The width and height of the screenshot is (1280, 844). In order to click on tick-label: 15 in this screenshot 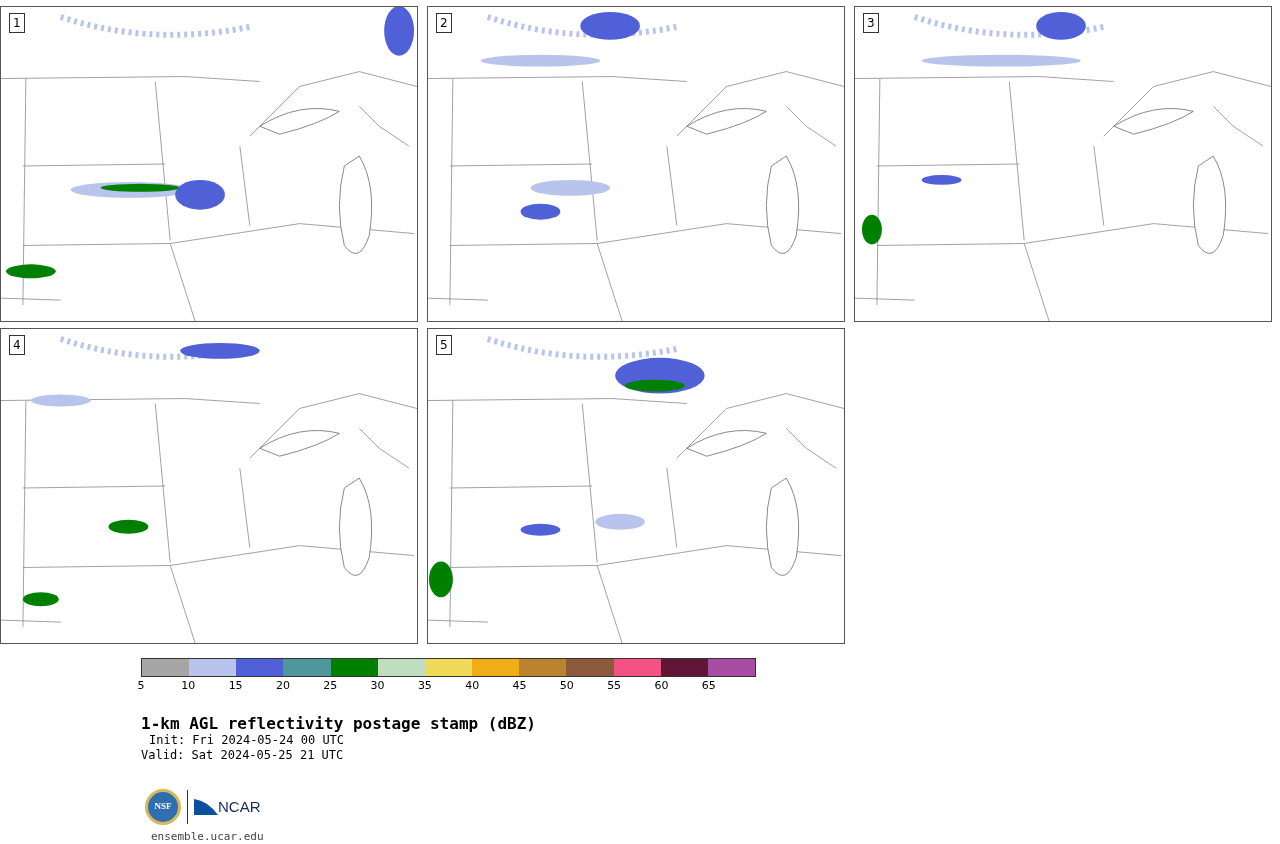, I will do `click(235, 685)`.